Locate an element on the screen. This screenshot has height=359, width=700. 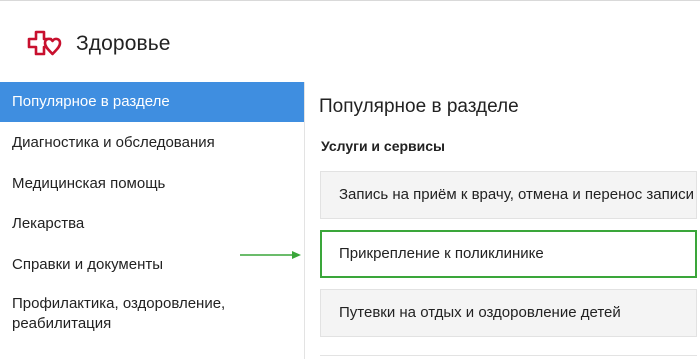
sidebar-item-diagnostics: Диагностика и обследования is located at coordinates (152, 143).